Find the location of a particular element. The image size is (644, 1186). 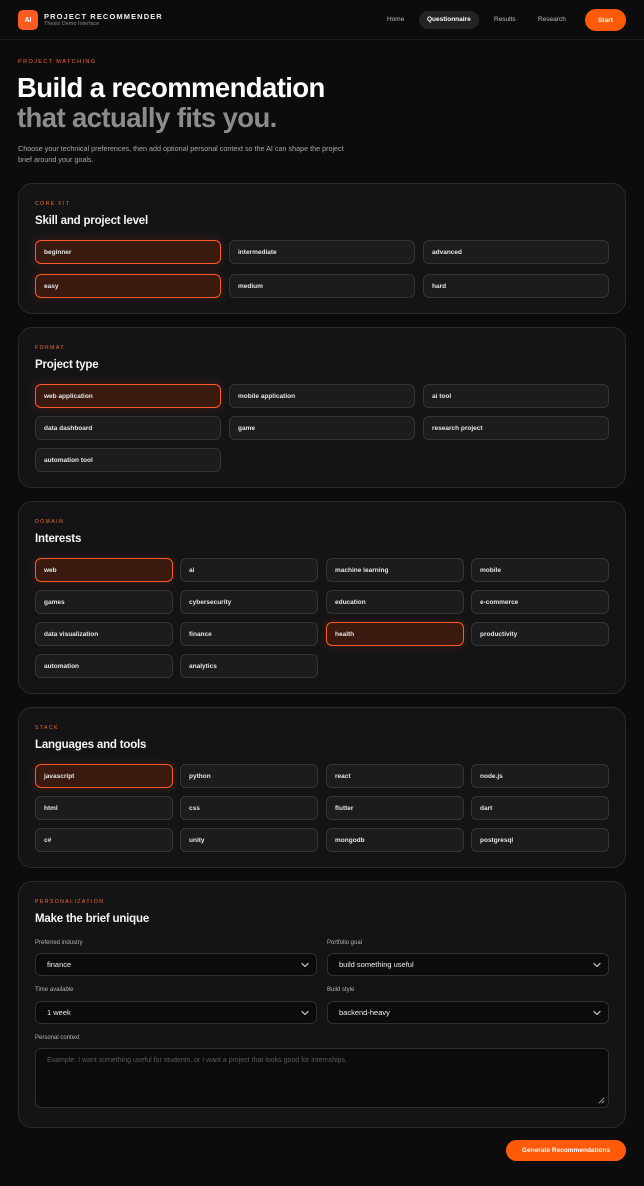

chip-interest-mobile: mobile is located at coordinates (540, 570).